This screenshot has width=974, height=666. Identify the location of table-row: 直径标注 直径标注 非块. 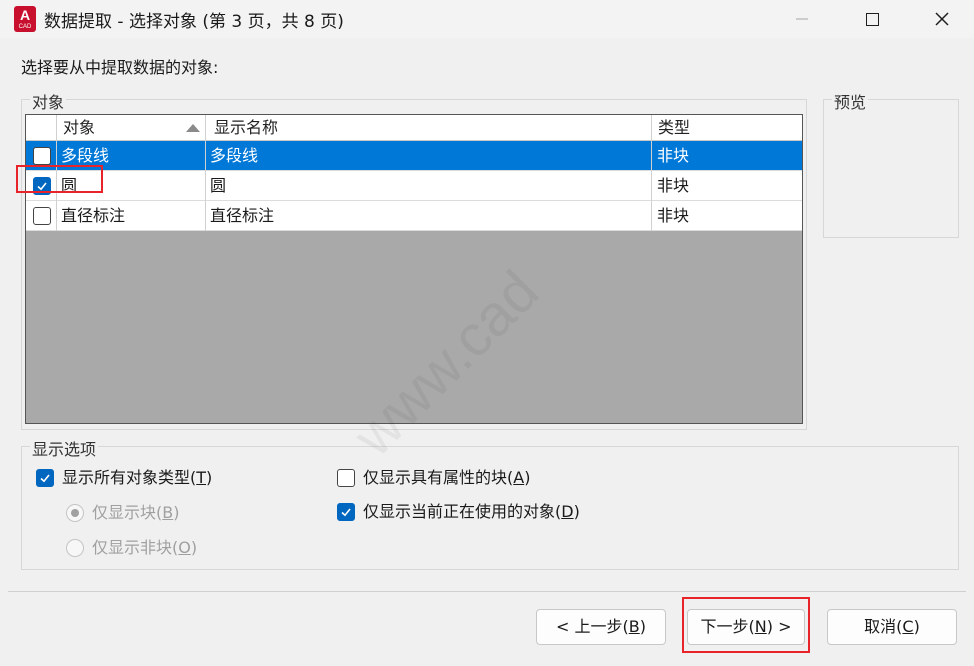
(414, 216).